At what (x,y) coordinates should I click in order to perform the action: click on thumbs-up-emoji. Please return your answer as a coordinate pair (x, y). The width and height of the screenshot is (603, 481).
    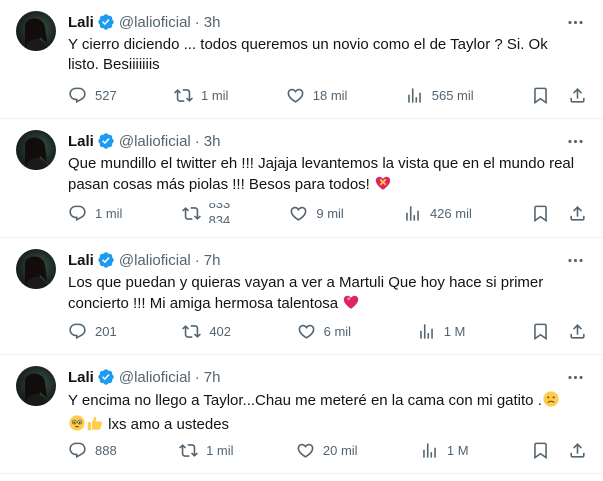
    Looking at the image, I should click on (95, 426).